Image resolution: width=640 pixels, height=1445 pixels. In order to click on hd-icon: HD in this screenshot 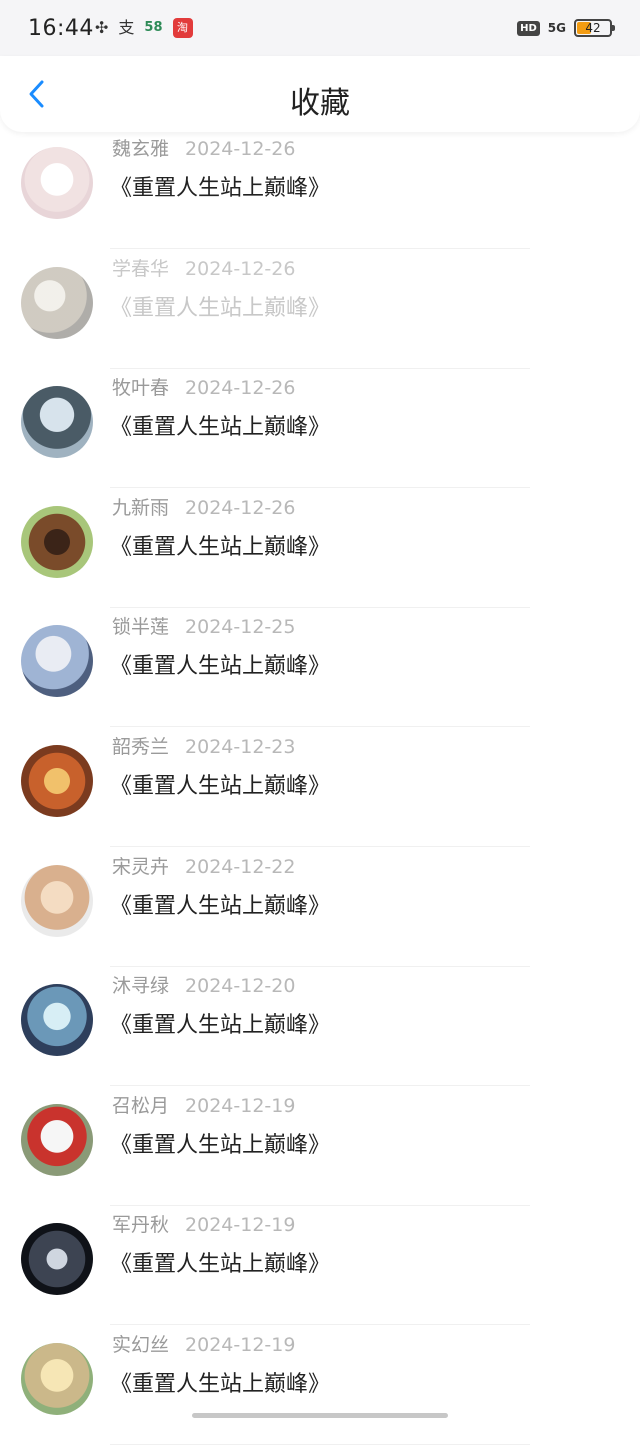, I will do `click(528, 28)`.